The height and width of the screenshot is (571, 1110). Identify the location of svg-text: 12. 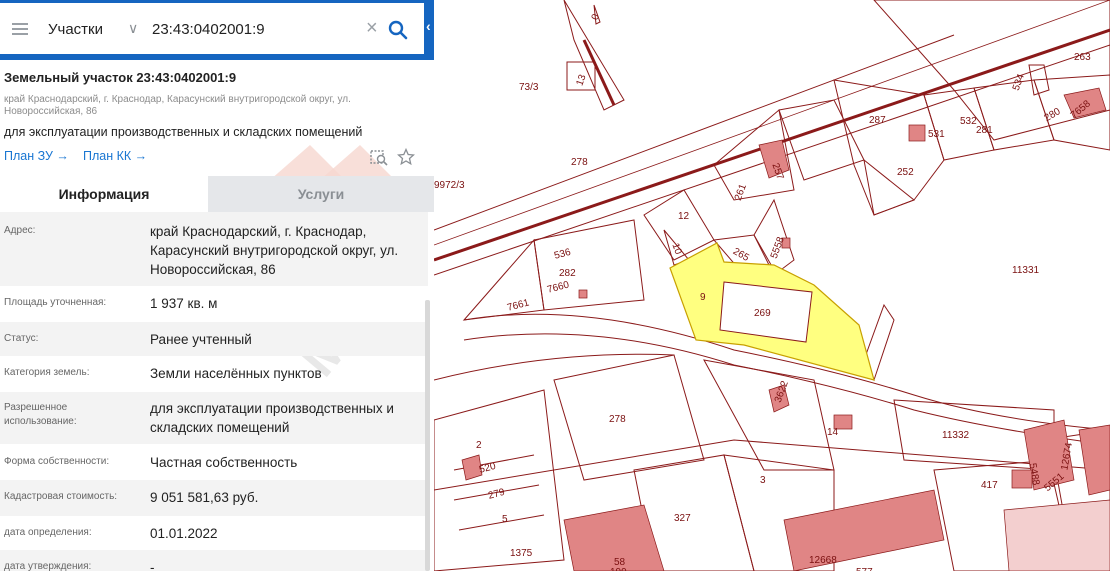
(684, 216).